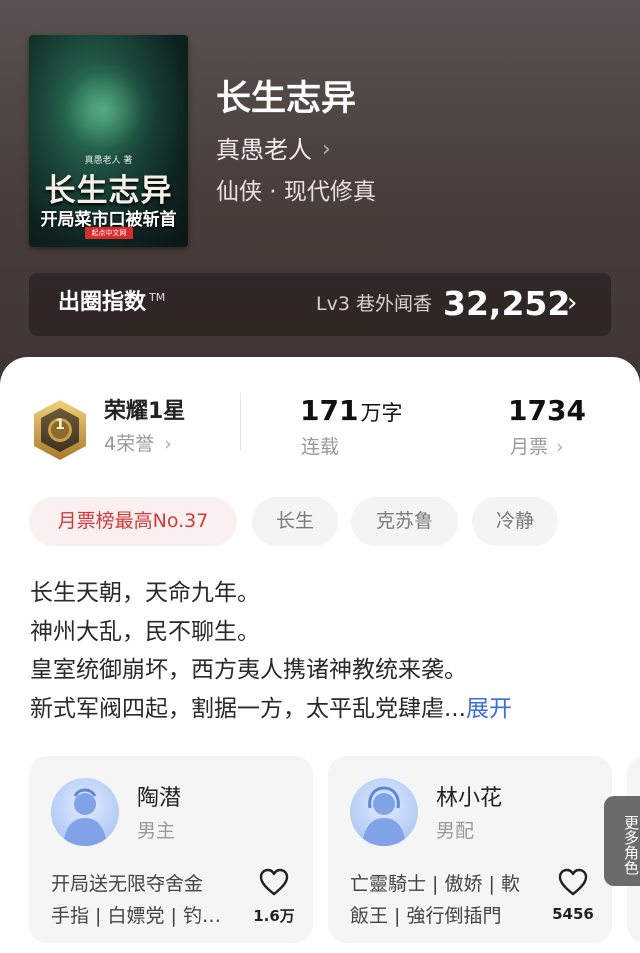 The width and height of the screenshot is (640, 953). Describe the element at coordinates (157, 297) in the screenshot. I see `trademark-mark: TM` at that location.